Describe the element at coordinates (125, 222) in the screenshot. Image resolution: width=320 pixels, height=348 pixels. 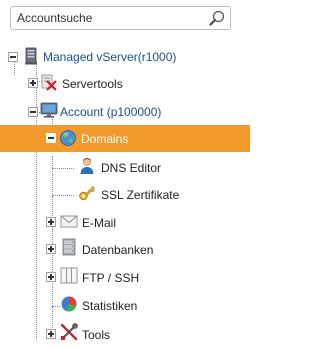
I see `tree-node-email: E-Mail` at that location.